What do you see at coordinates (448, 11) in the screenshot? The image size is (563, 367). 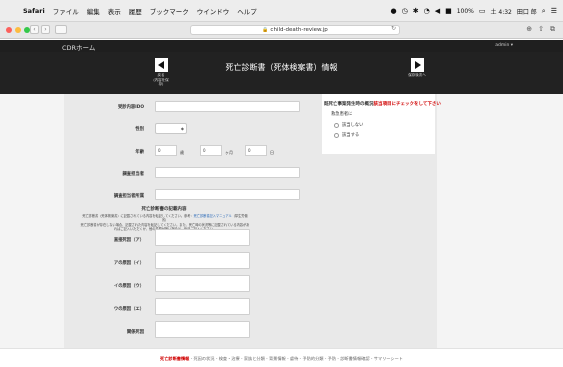 I see `input-source-icon: ■` at bounding box center [448, 11].